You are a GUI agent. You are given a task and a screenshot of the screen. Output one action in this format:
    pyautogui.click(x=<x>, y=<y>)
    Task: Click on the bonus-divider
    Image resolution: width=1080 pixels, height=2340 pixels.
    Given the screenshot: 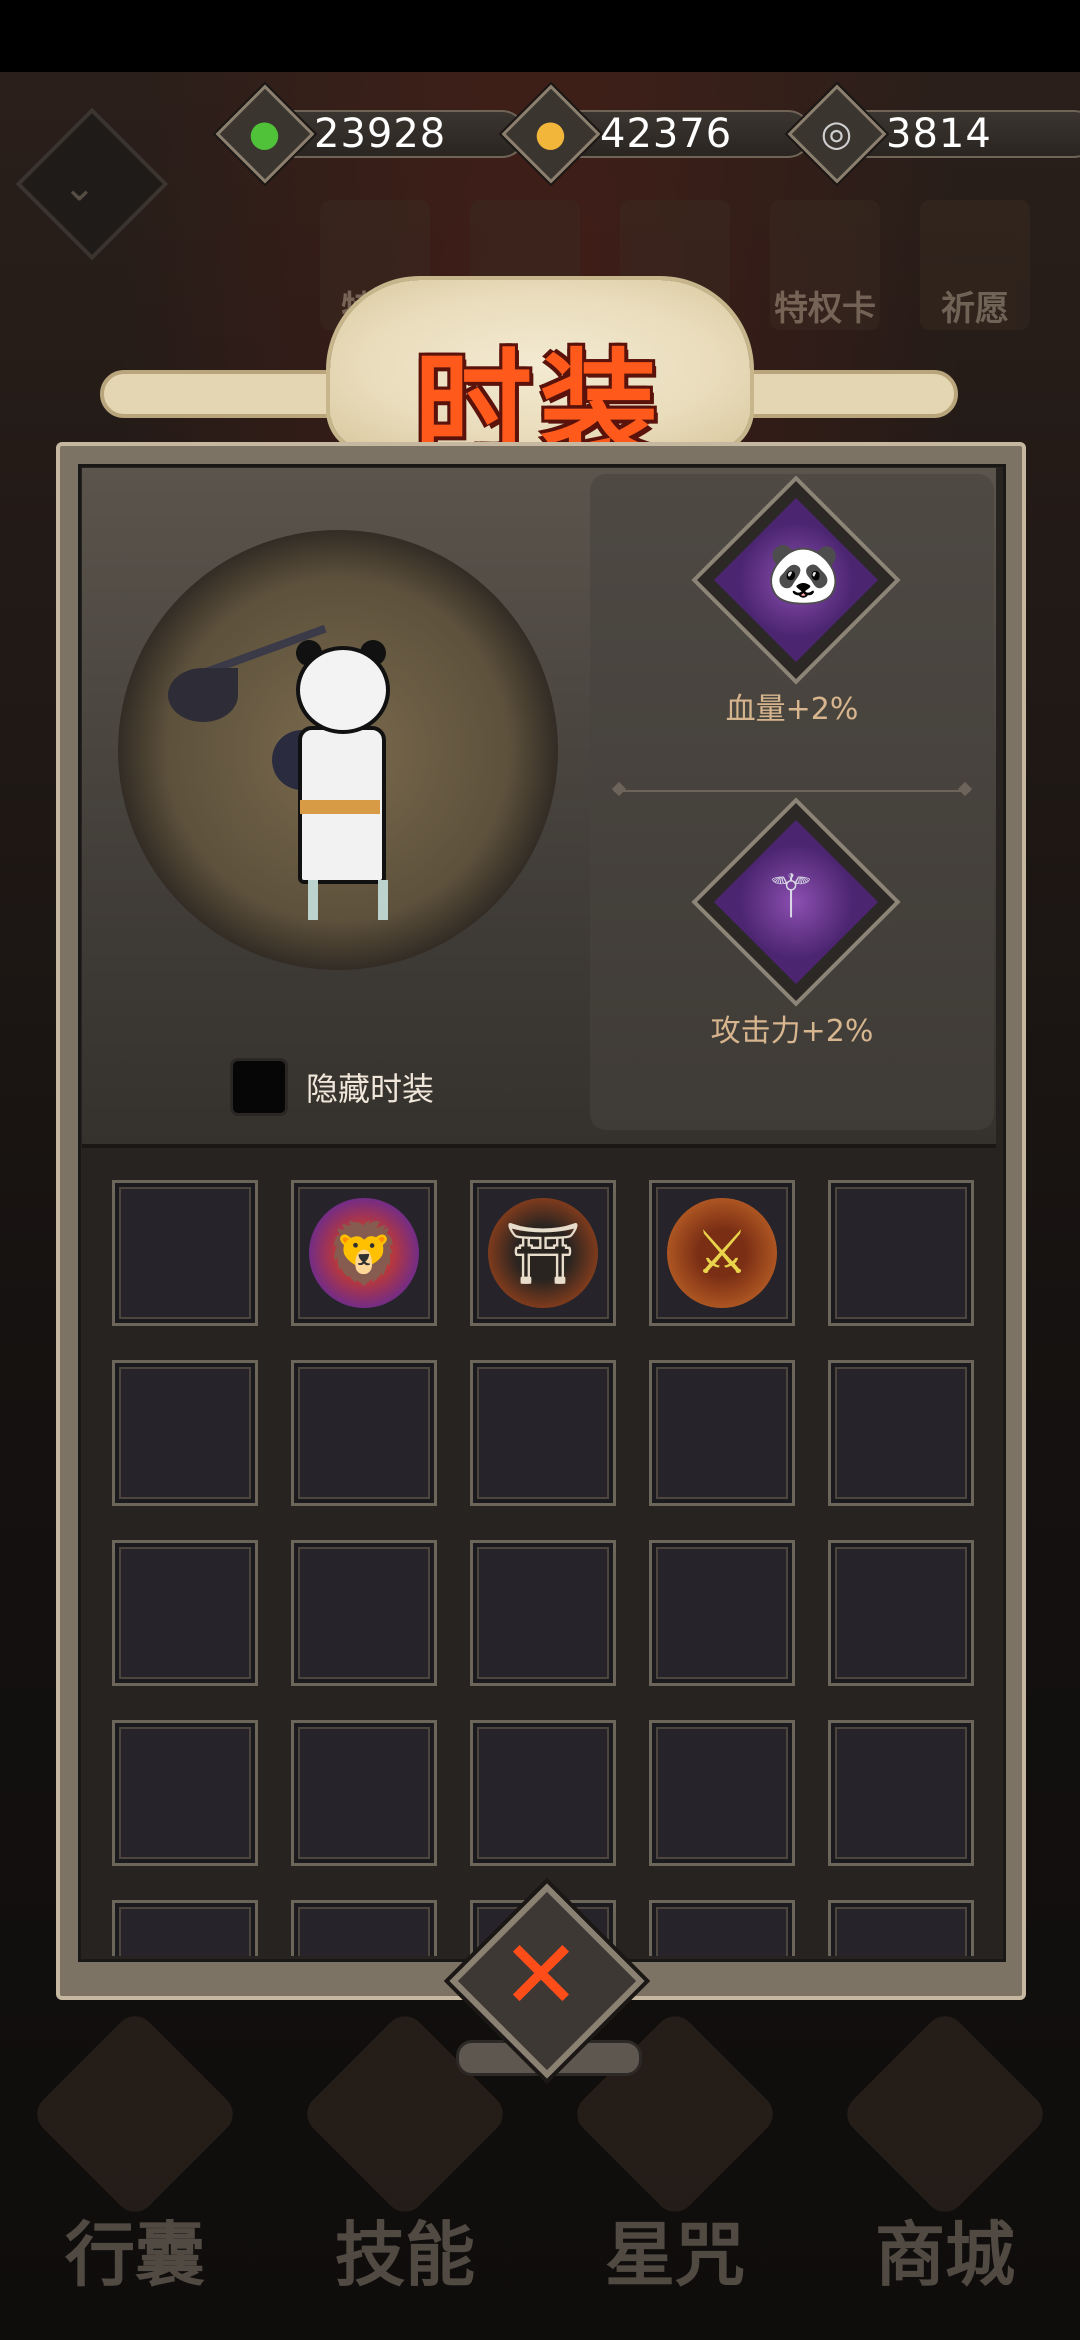 What is the action you would take?
    pyautogui.click(x=792, y=791)
    